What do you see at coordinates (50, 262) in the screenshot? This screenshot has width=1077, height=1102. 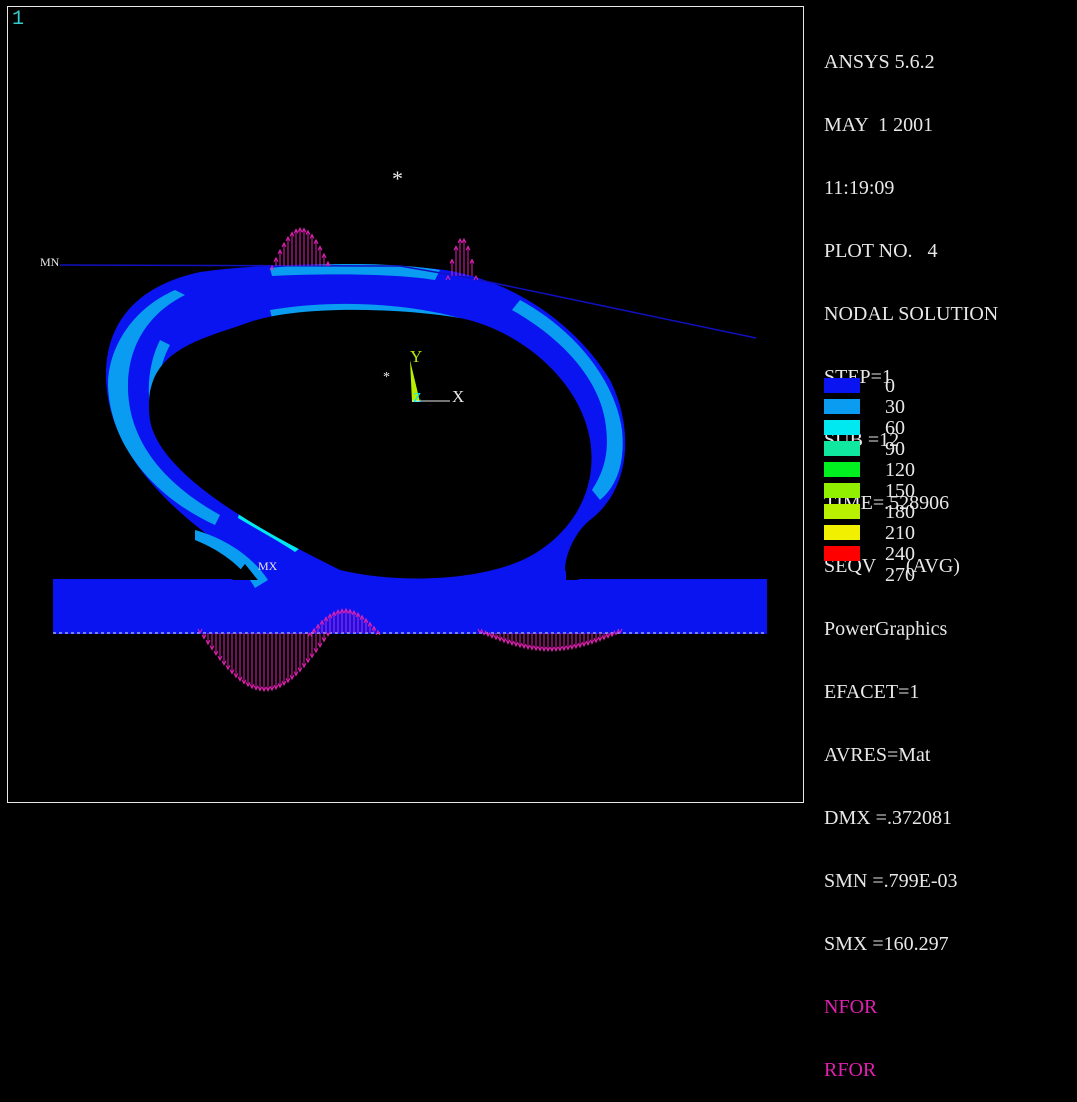 I see `mn-label: MN` at bounding box center [50, 262].